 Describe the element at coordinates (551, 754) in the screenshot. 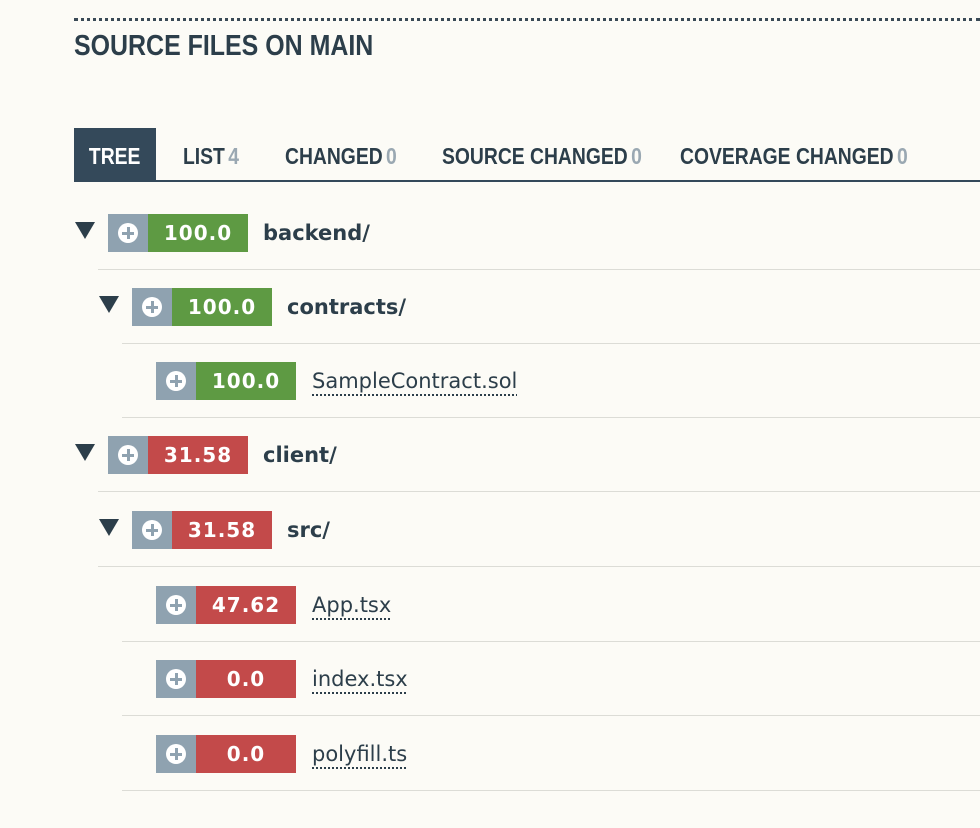

I see `tree-row-file: 0.0 polyfill.ts` at that location.